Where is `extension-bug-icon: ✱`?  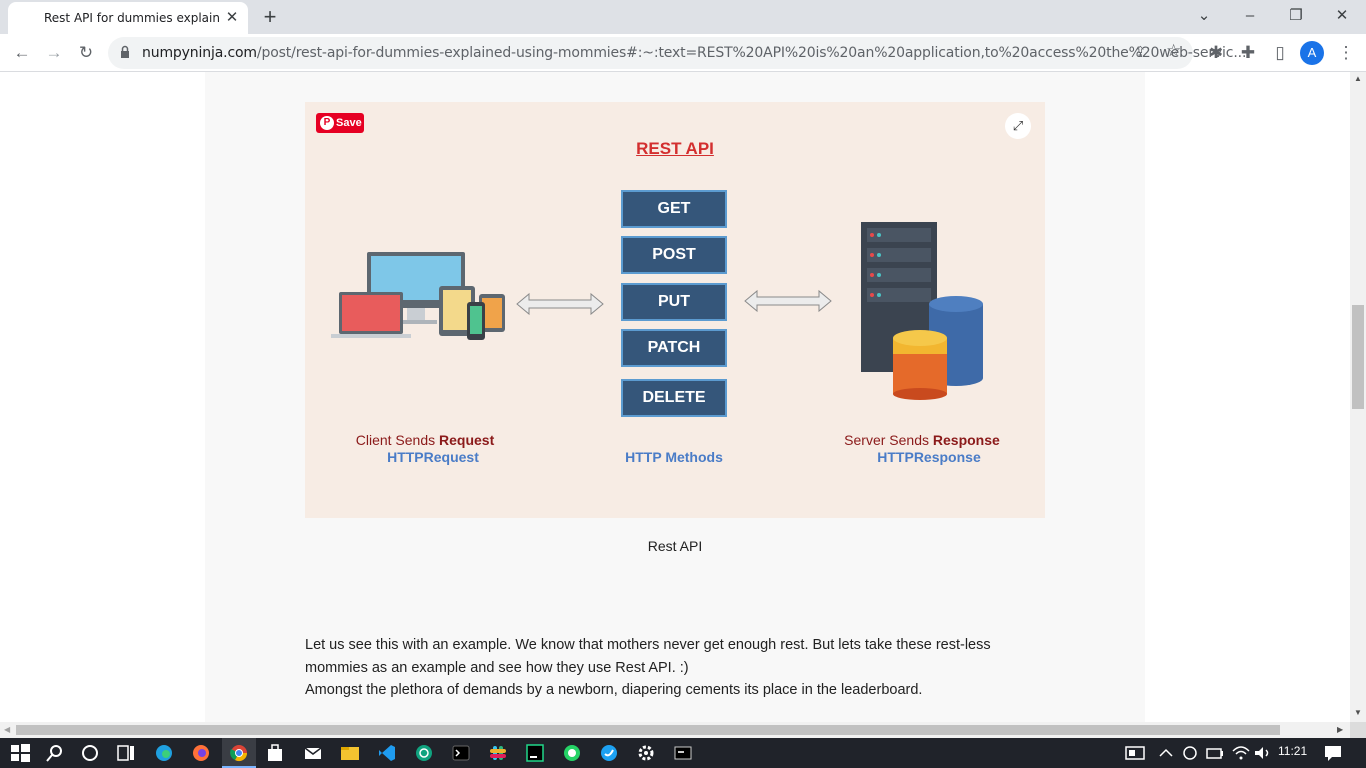 extension-bug-icon: ✱ is located at coordinates (1216, 53).